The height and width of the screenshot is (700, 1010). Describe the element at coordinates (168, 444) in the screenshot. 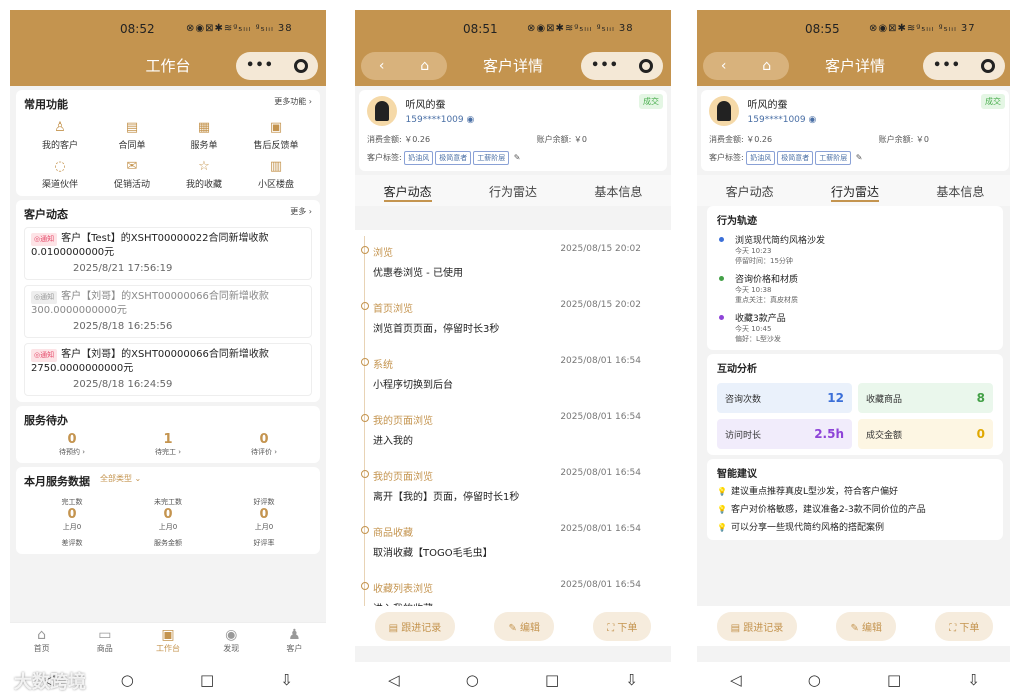

I see `todo-pending-completion: 1 待完工 ›` at that location.